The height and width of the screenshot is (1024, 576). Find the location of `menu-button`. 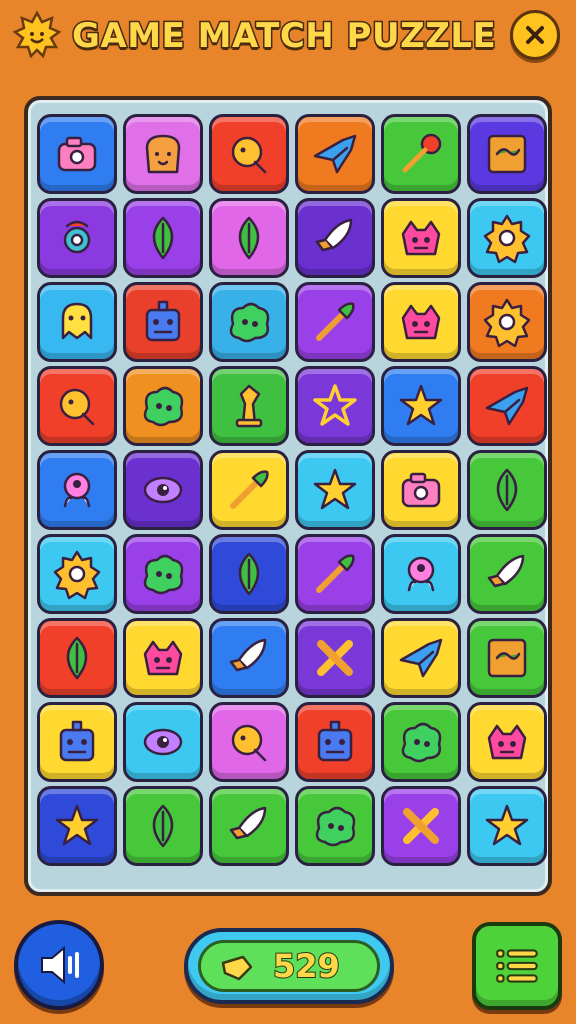

menu-button is located at coordinates (517, 966).